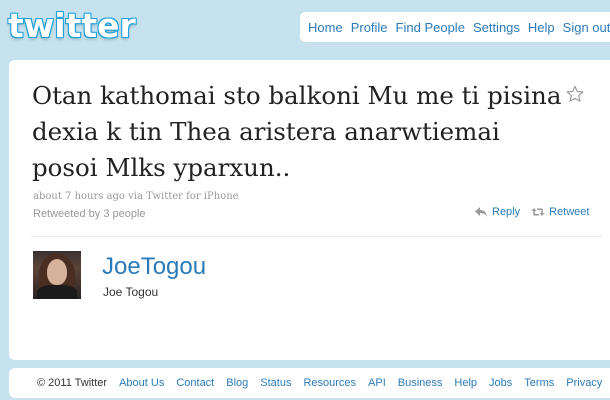 This screenshot has width=610, height=400. What do you see at coordinates (57, 292) in the screenshot?
I see `avatar-shirt` at bounding box center [57, 292].